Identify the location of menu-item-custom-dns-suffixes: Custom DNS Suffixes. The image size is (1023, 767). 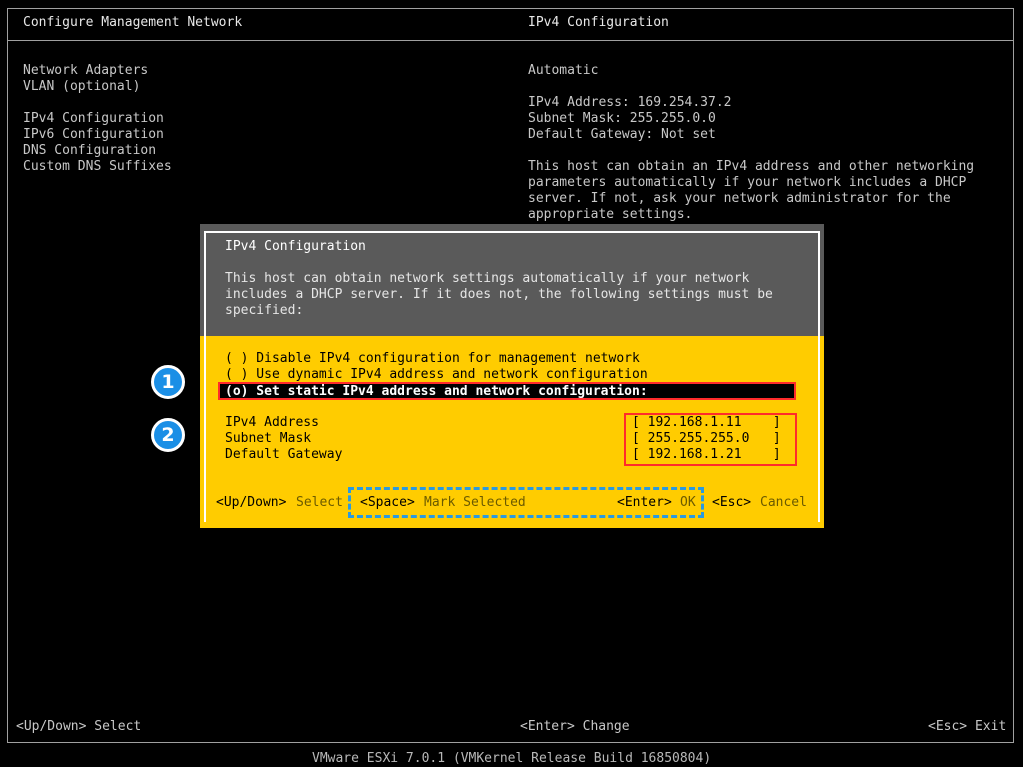
(97, 167).